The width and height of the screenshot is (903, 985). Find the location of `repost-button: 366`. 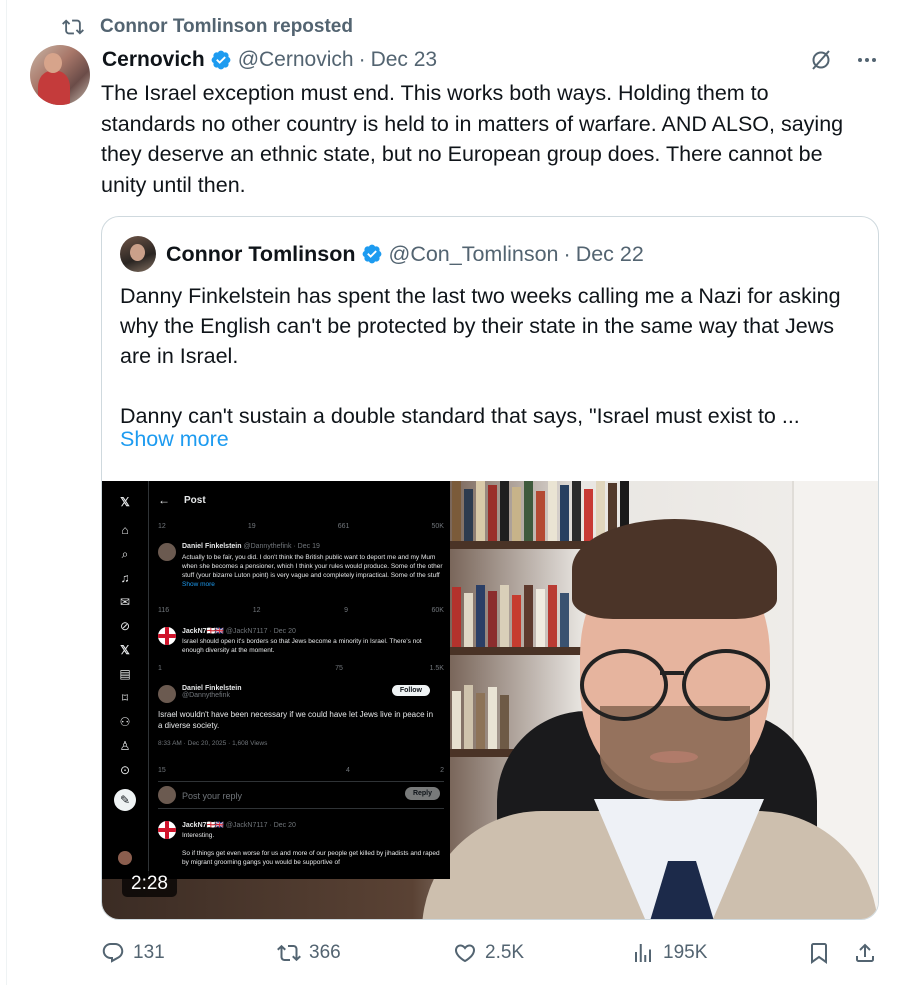

repost-button: 366 is located at coordinates (309, 953).